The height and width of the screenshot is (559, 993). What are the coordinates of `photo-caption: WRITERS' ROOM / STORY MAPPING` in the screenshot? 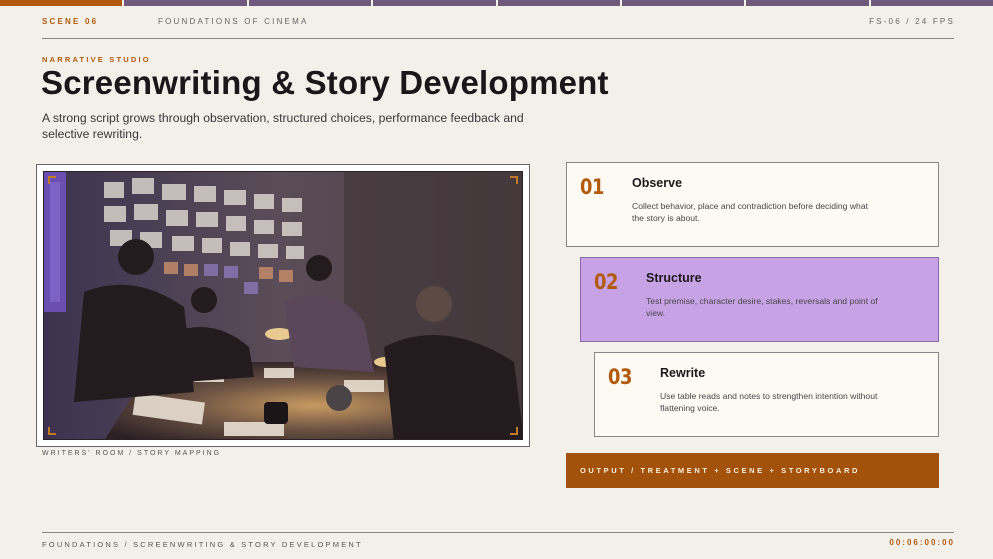 It's located at (132, 453).